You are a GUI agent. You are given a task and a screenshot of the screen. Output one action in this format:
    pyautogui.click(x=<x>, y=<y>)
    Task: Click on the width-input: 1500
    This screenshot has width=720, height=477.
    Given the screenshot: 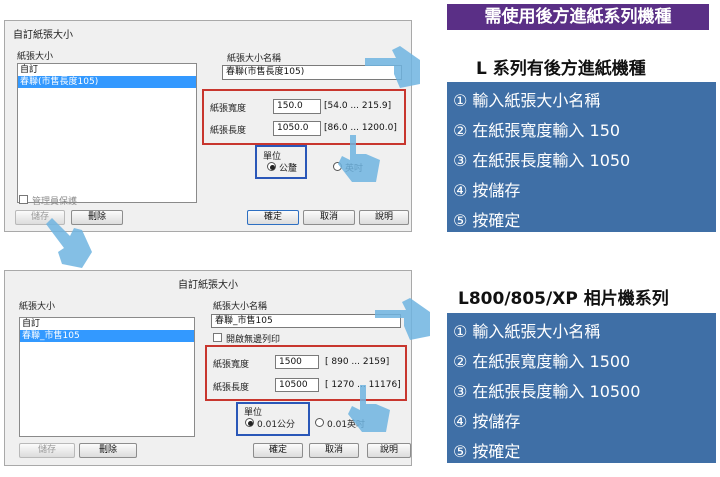 What is the action you would take?
    pyautogui.click(x=297, y=362)
    